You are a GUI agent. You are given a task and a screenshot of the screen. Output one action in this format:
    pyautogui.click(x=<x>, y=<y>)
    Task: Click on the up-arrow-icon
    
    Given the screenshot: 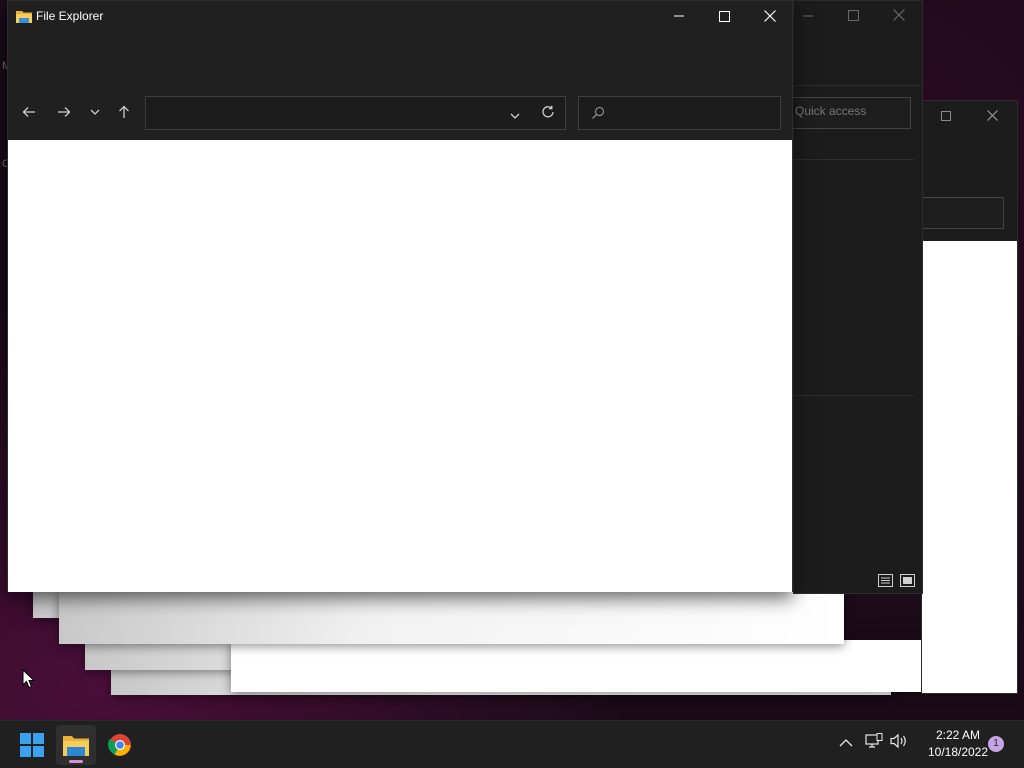 What is the action you would take?
    pyautogui.click(x=124, y=111)
    